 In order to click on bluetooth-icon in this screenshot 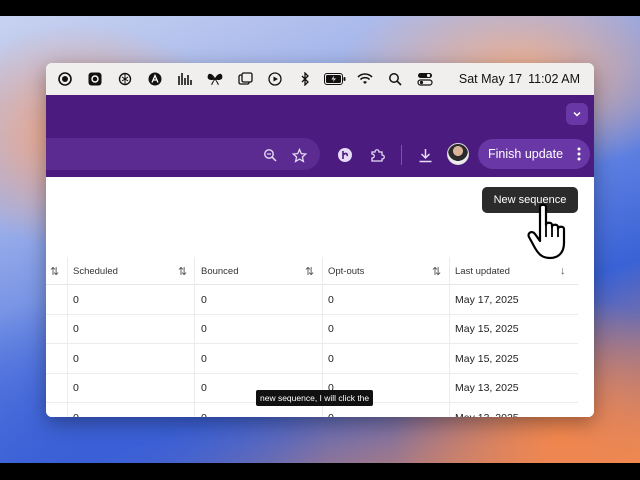, I will do `click(305, 79)`.